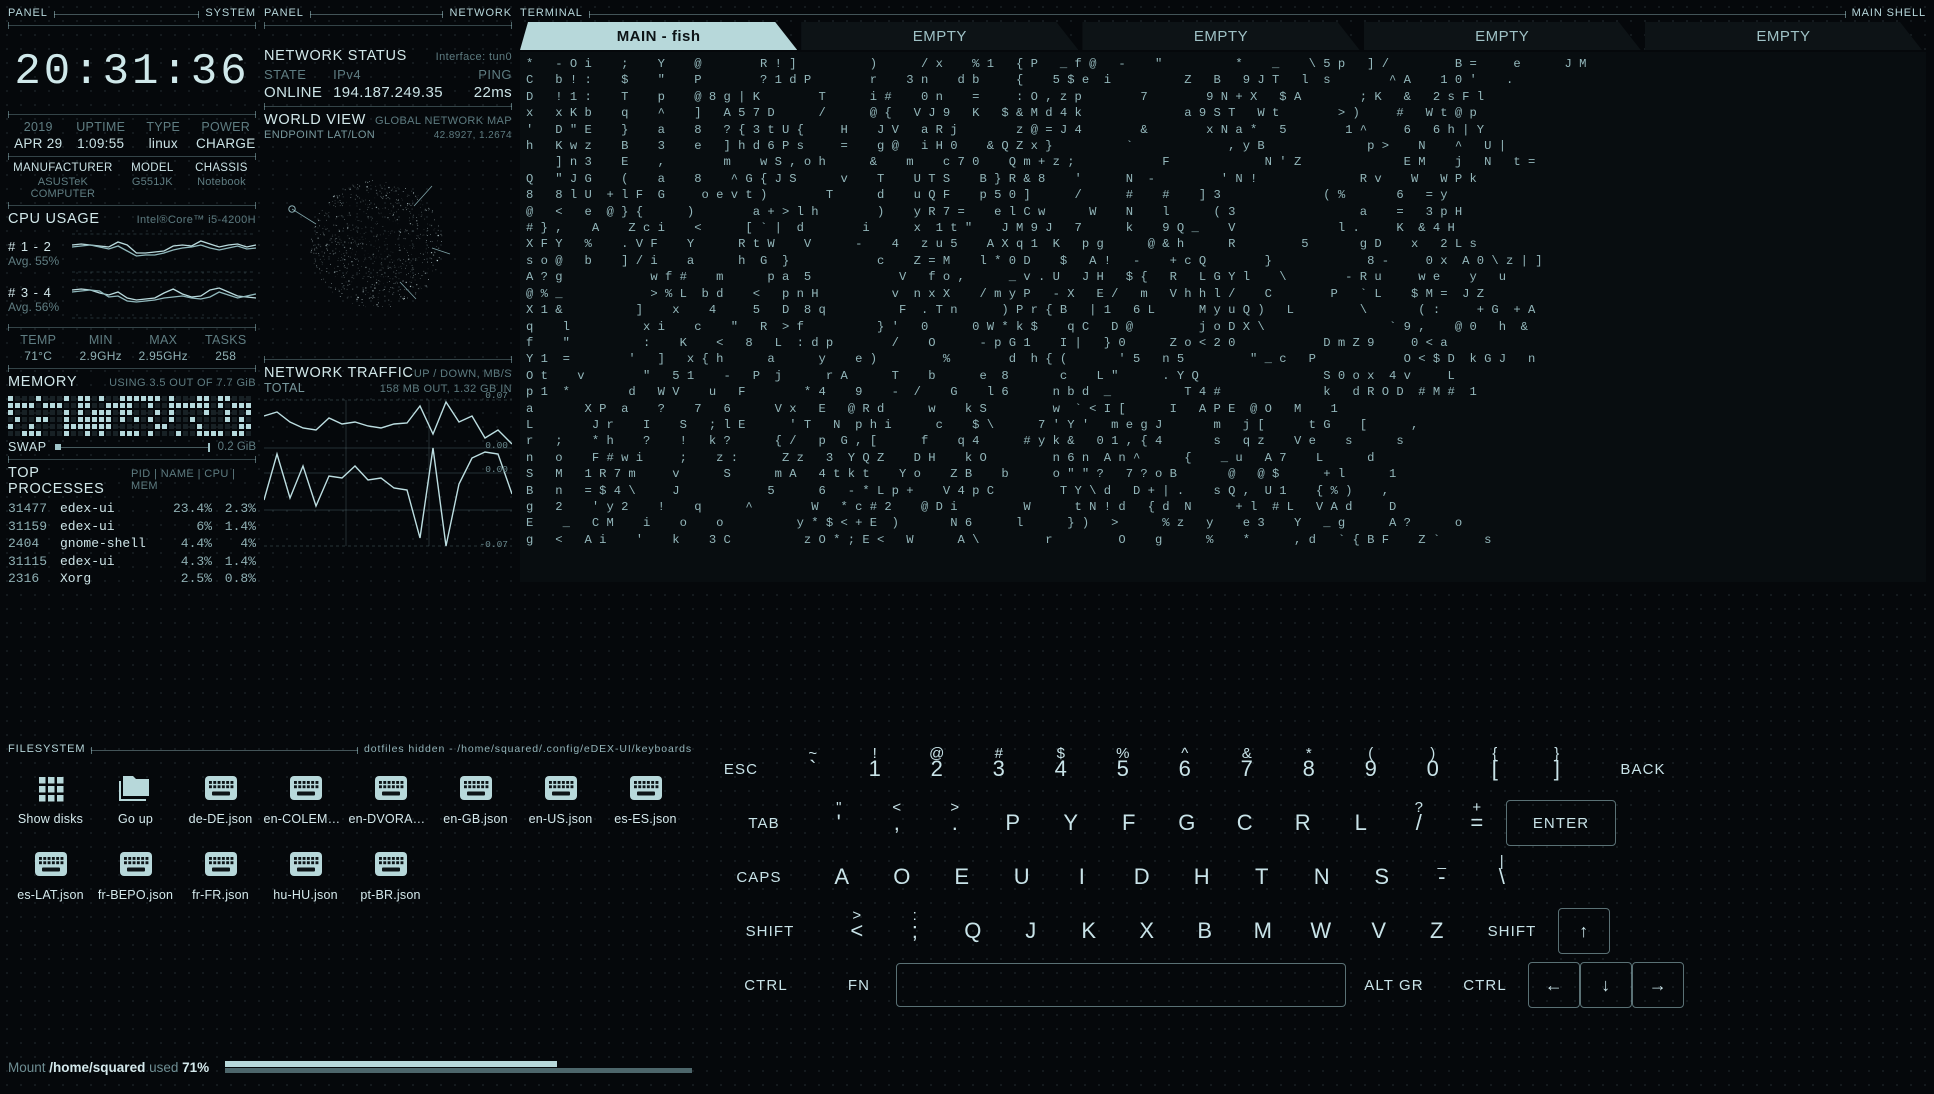 The width and height of the screenshot is (1934, 1094). Describe the element at coordinates (1082, 877) in the screenshot. I see `key-i: I` at that location.